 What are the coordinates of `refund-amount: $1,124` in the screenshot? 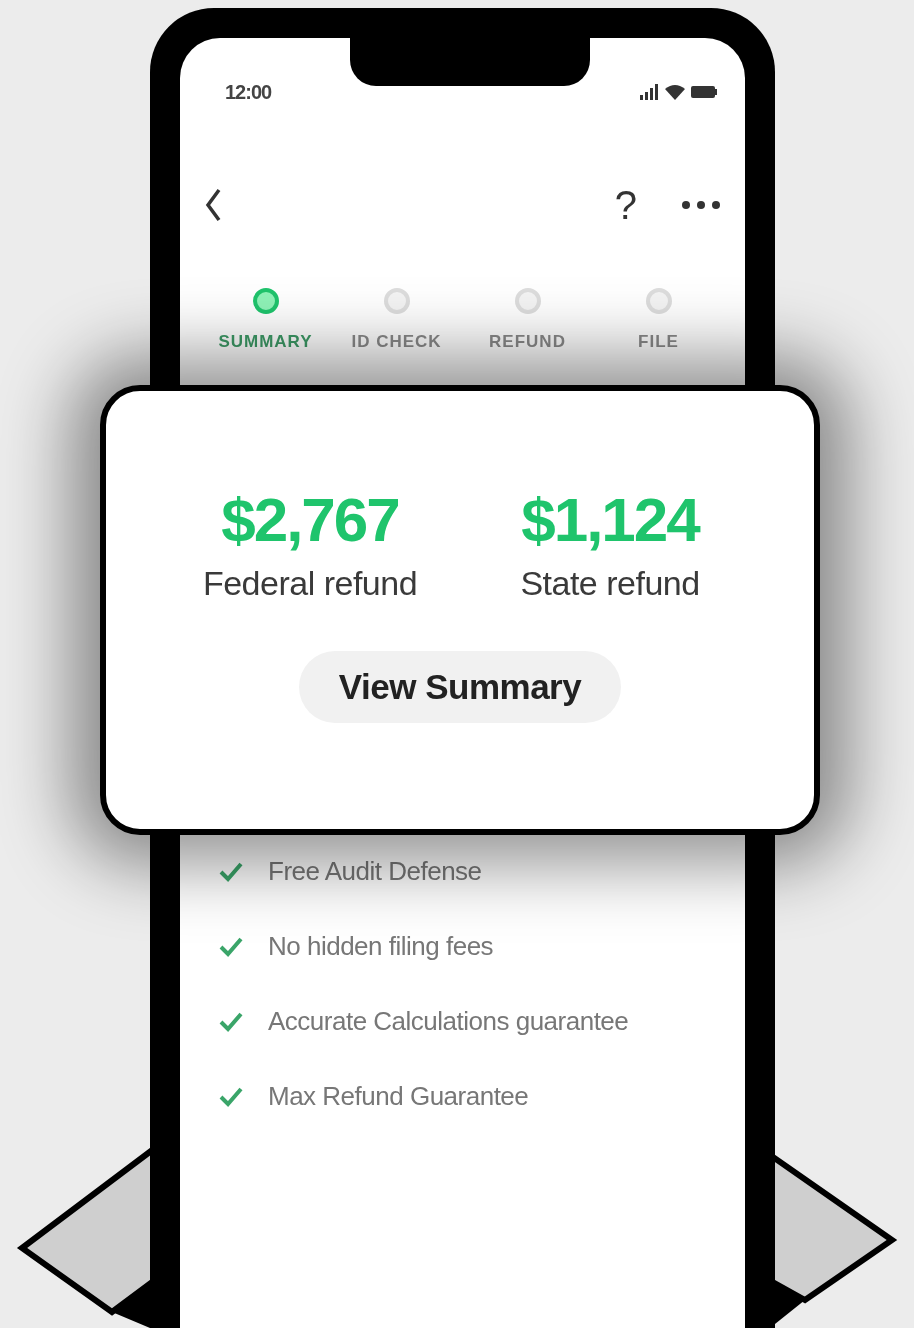 It's located at (610, 520).